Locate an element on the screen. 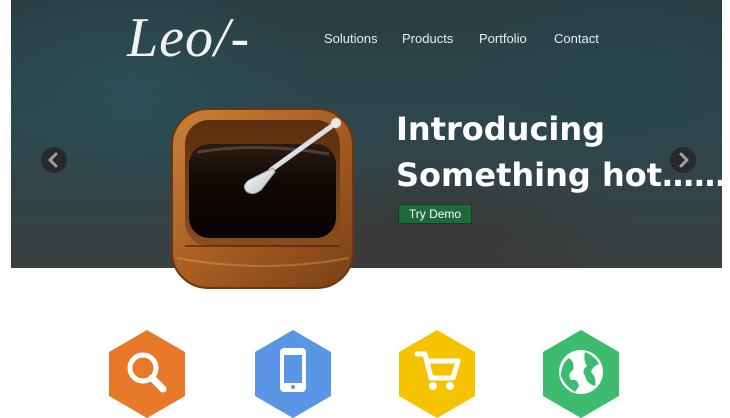 The height and width of the screenshot is (418, 730). main-nav: Solutions Products Portfolio Contact is located at coordinates (366, 41).